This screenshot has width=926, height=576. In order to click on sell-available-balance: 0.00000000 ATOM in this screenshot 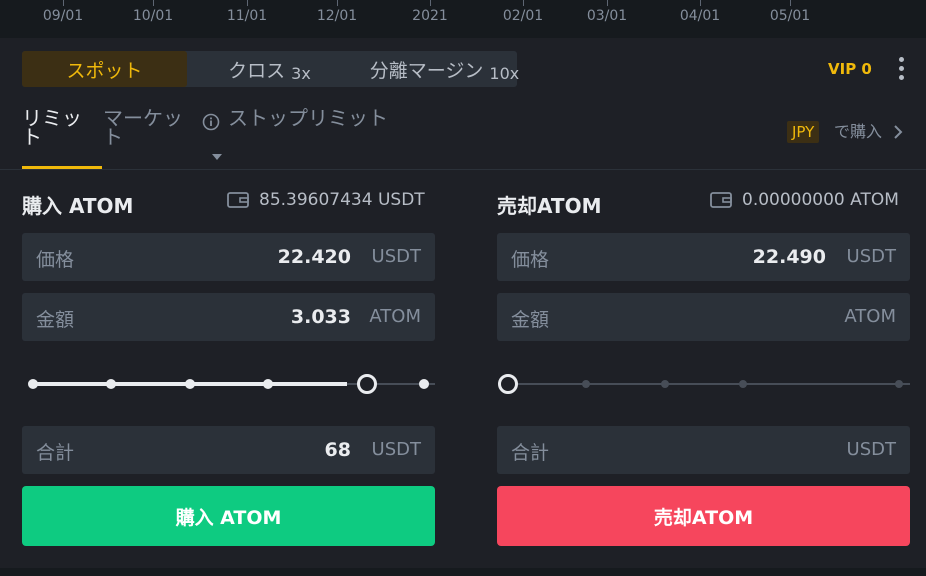, I will do `click(804, 200)`.